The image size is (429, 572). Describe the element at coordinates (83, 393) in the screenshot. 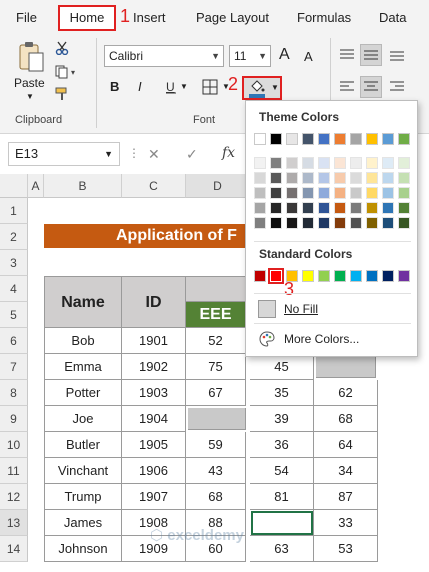

I see `cell-name: Potter` at that location.